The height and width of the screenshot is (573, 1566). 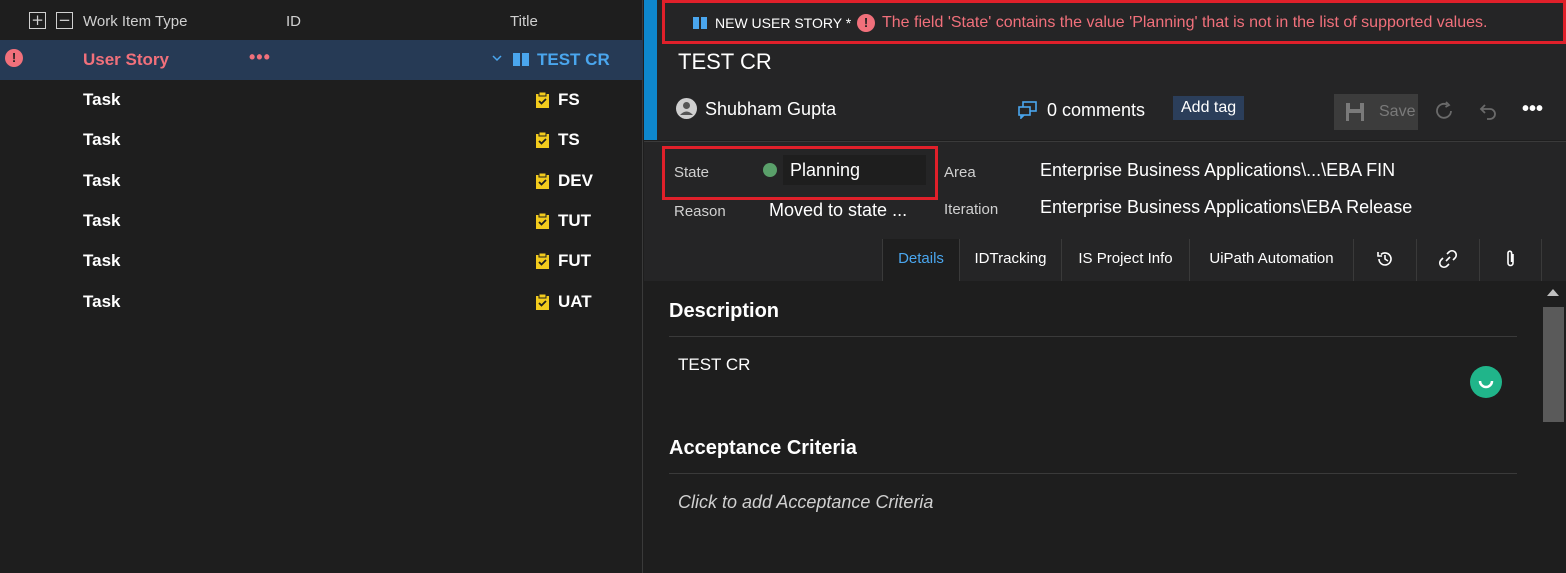 What do you see at coordinates (1096, 110) in the screenshot?
I see `comments-link: 0 comments` at bounding box center [1096, 110].